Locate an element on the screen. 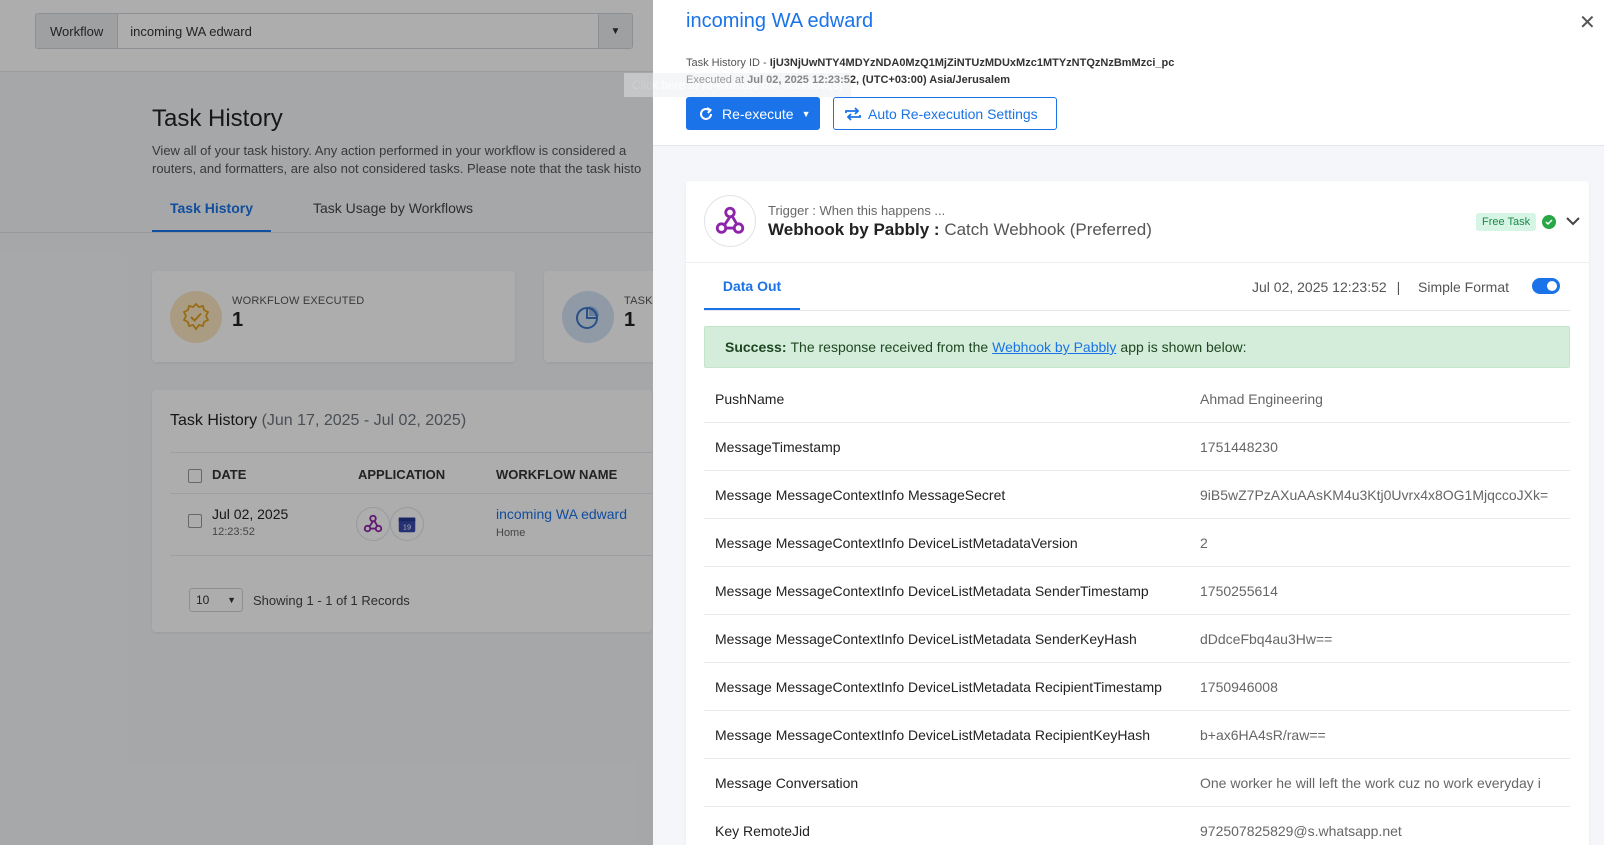  field-value: 972507825829@s.whatsapp.net is located at coordinates (1301, 830).